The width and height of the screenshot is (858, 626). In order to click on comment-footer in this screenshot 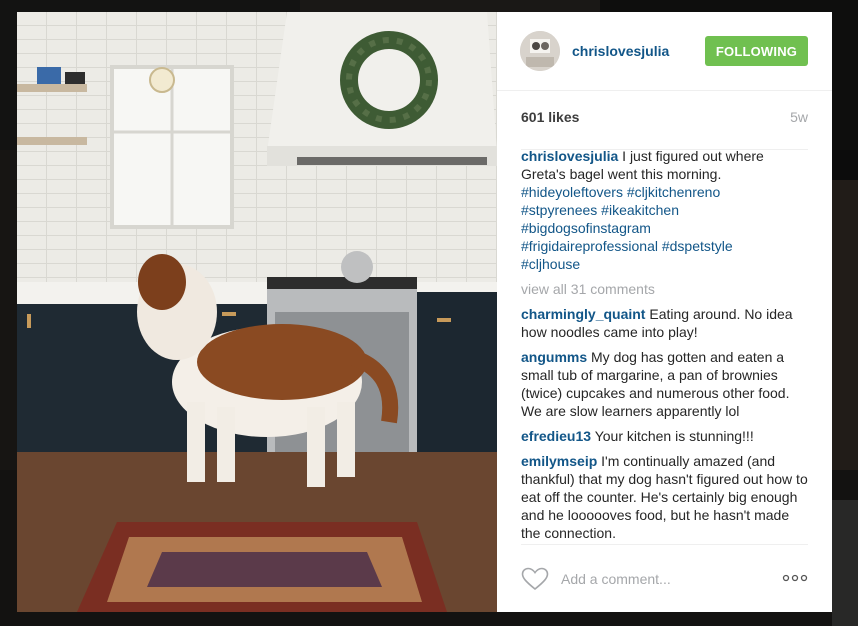, I will do `click(664, 578)`.